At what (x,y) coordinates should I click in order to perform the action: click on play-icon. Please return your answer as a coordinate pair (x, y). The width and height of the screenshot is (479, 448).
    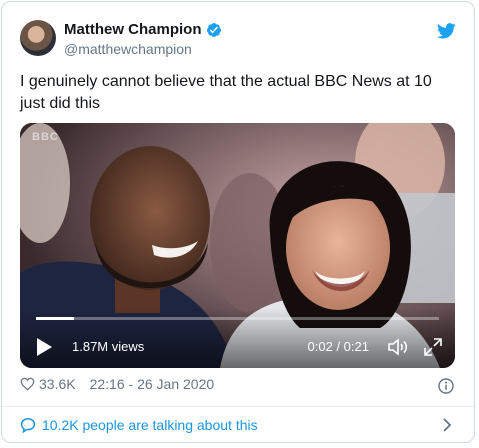
    Looking at the image, I should click on (44, 347).